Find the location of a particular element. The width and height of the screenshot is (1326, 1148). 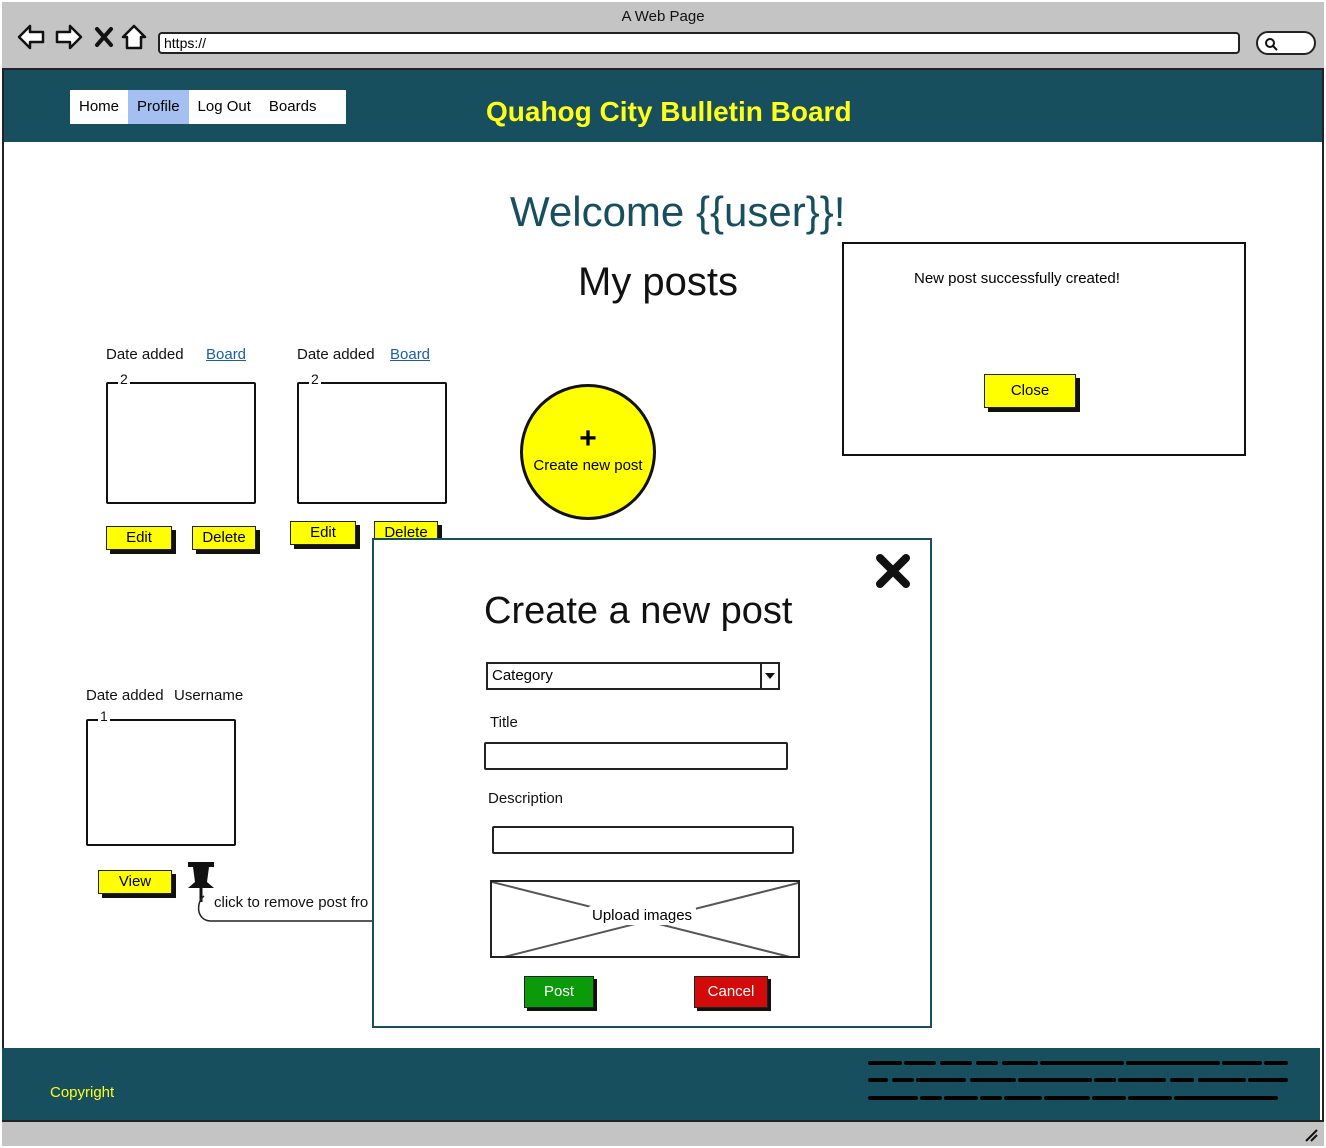

create-post-button: + Create new post is located at coordinates (588, 452).